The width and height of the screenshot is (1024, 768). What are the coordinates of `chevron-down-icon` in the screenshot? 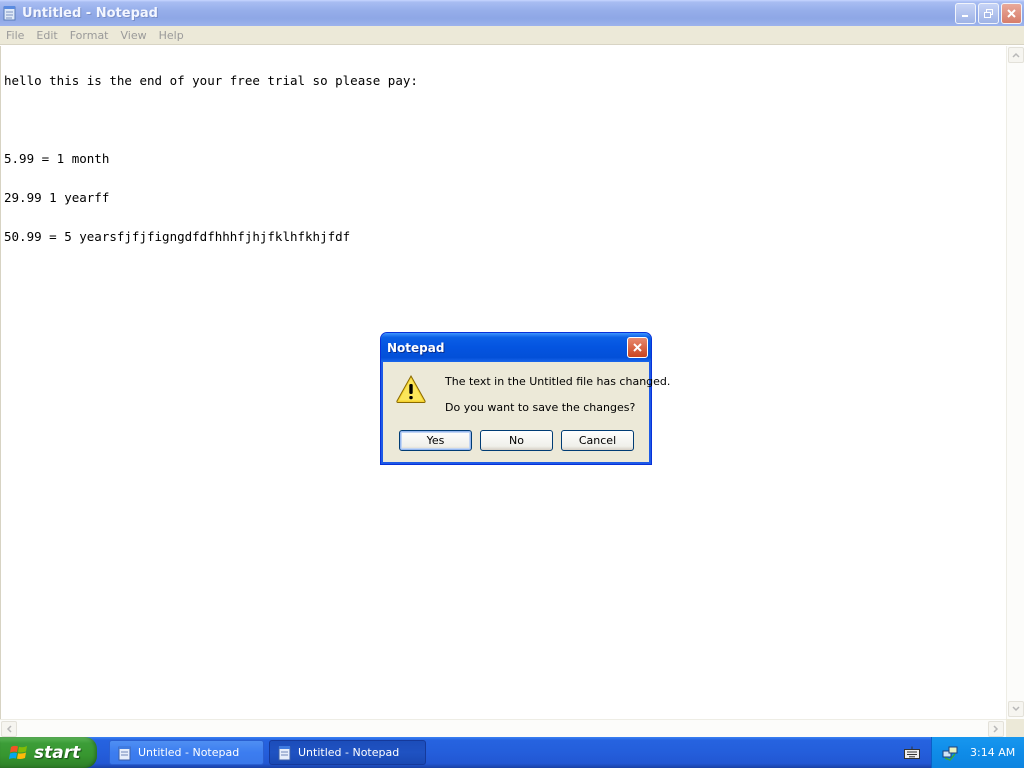 It's located at (1016, 709).